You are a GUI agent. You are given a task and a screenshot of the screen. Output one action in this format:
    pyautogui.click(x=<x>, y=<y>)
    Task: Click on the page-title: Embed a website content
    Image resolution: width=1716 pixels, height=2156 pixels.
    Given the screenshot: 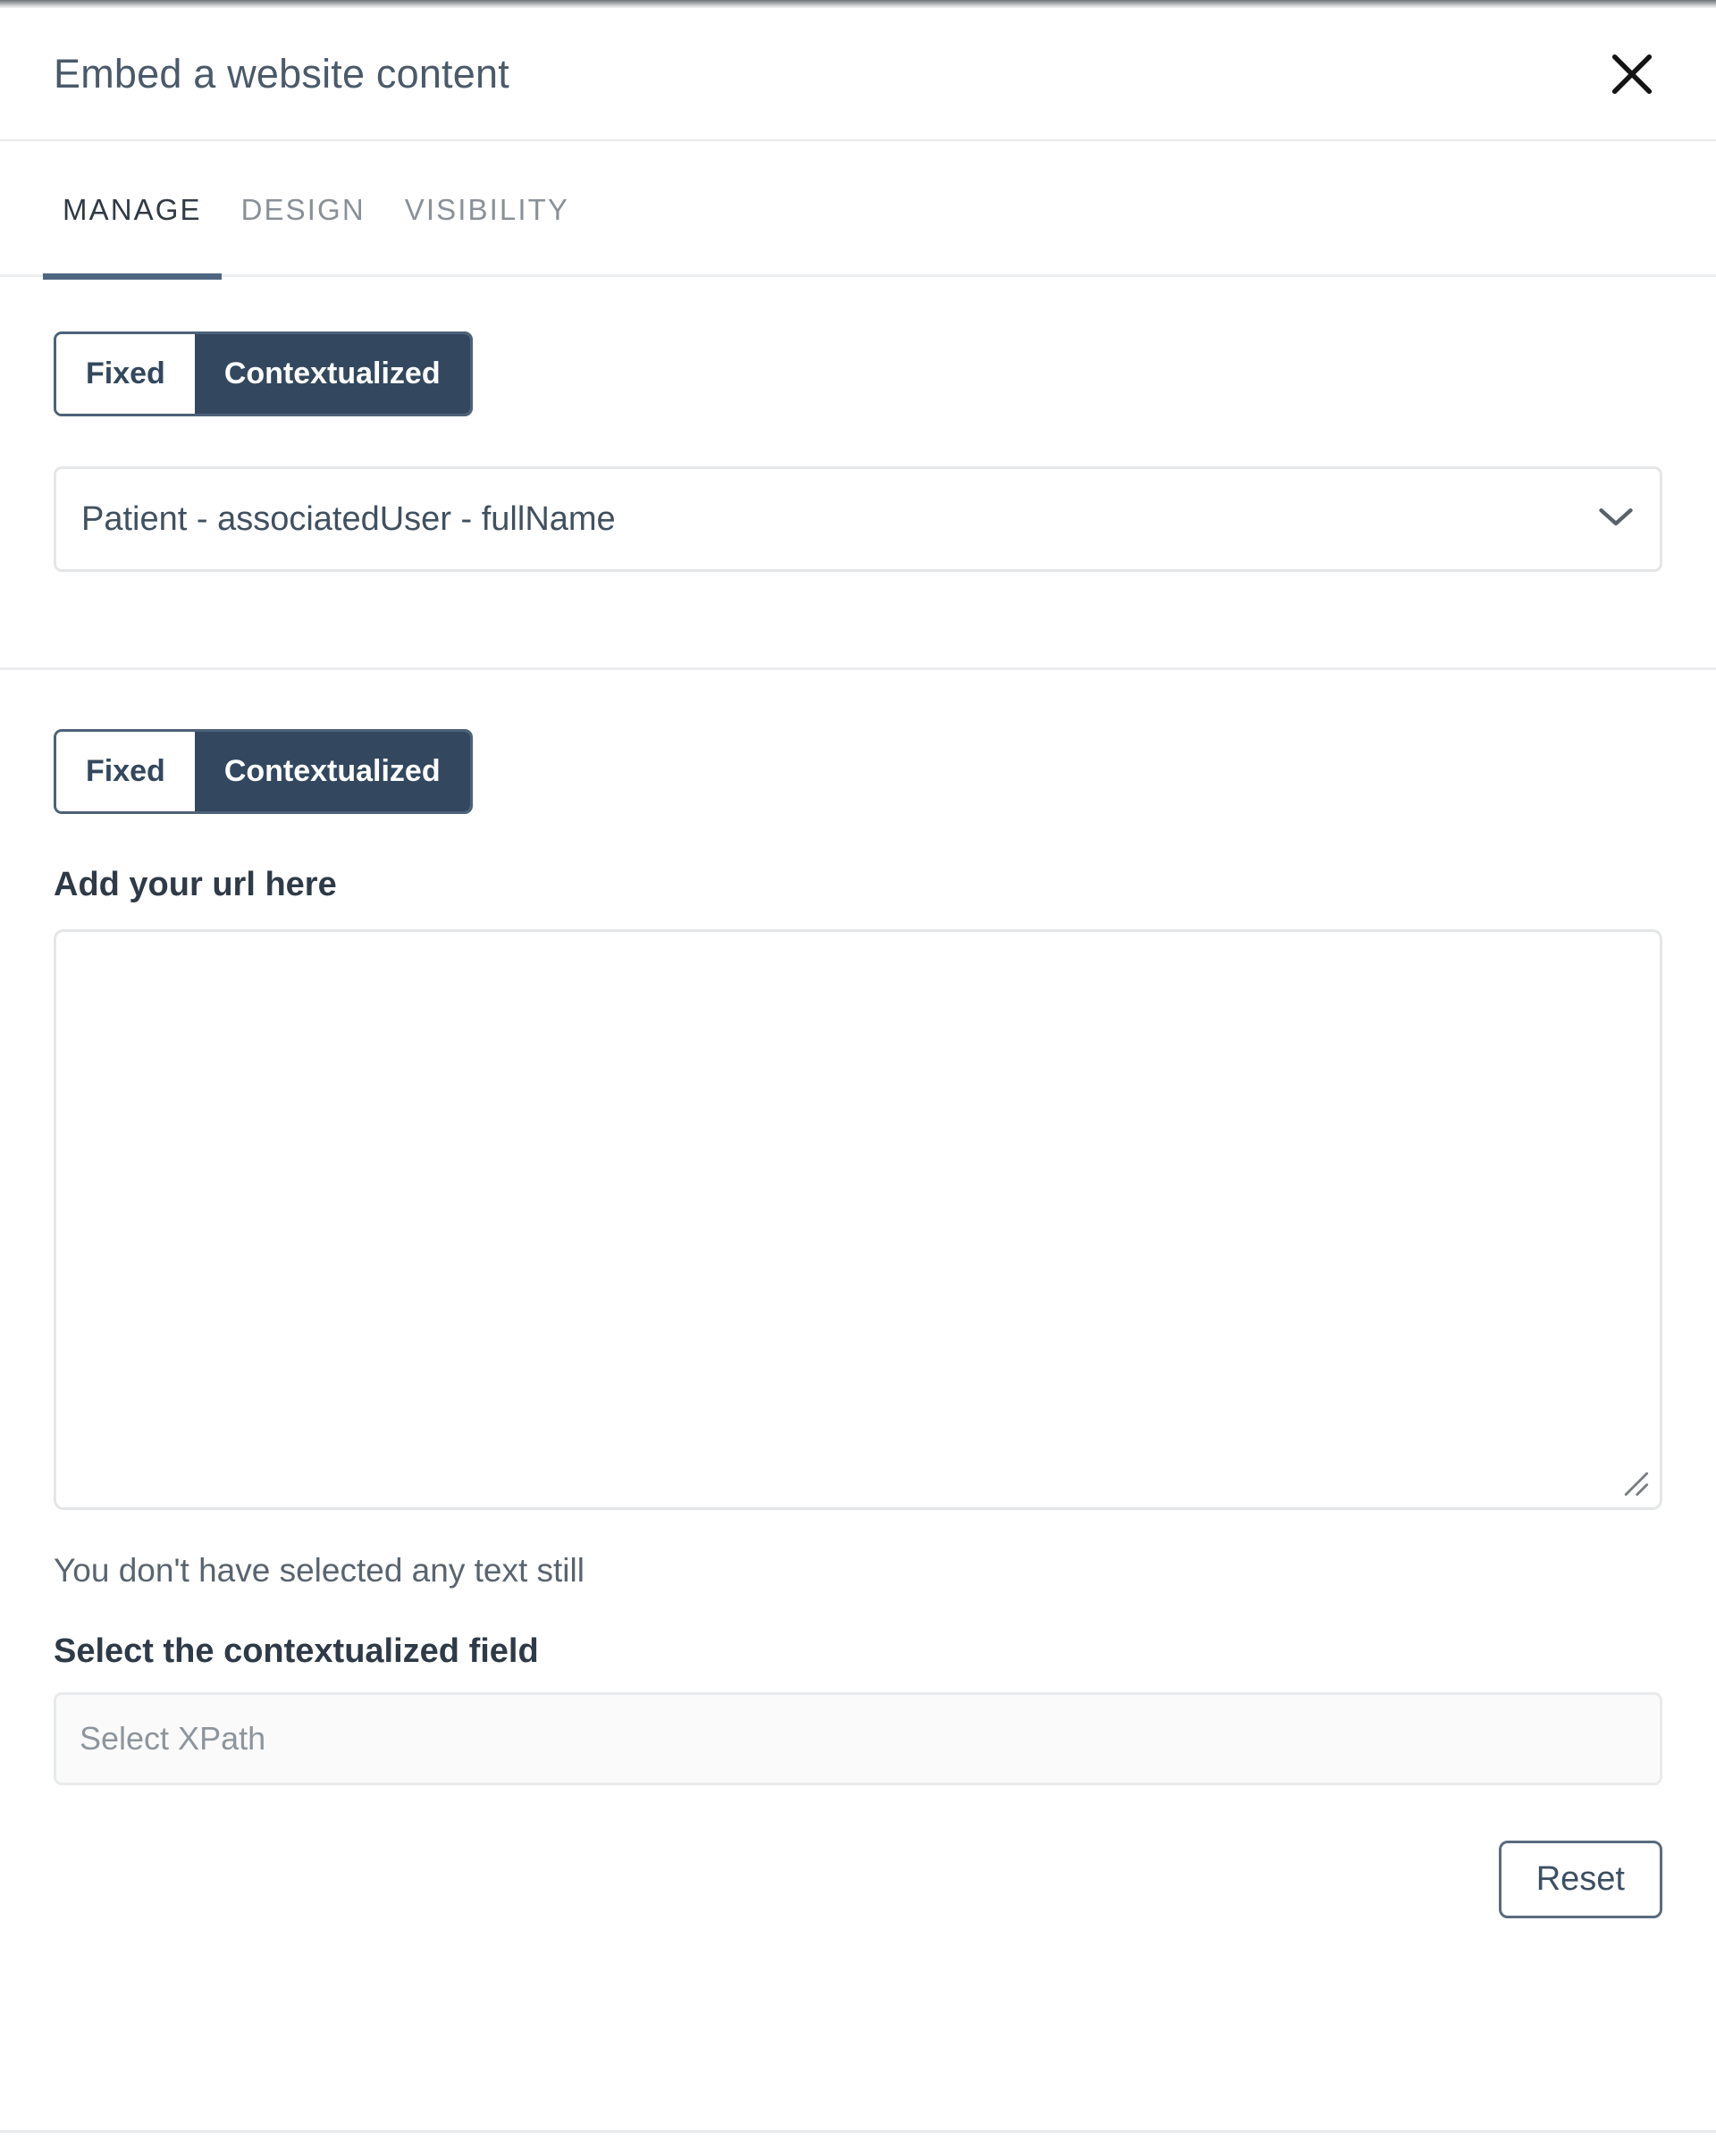 What is the action you would take?
    pyautogui.click(x=282, y=73)
    